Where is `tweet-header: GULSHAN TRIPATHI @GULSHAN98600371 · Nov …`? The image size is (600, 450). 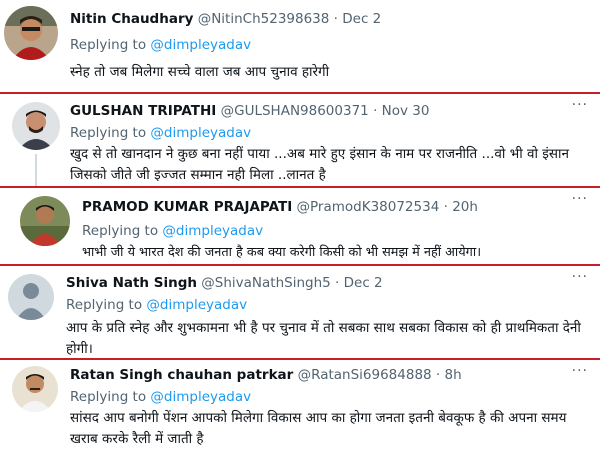 tweet-header: GULSHAN TRIPATHI @GULSHAN98600371 · Nov … is located at coordinates (249, 111).